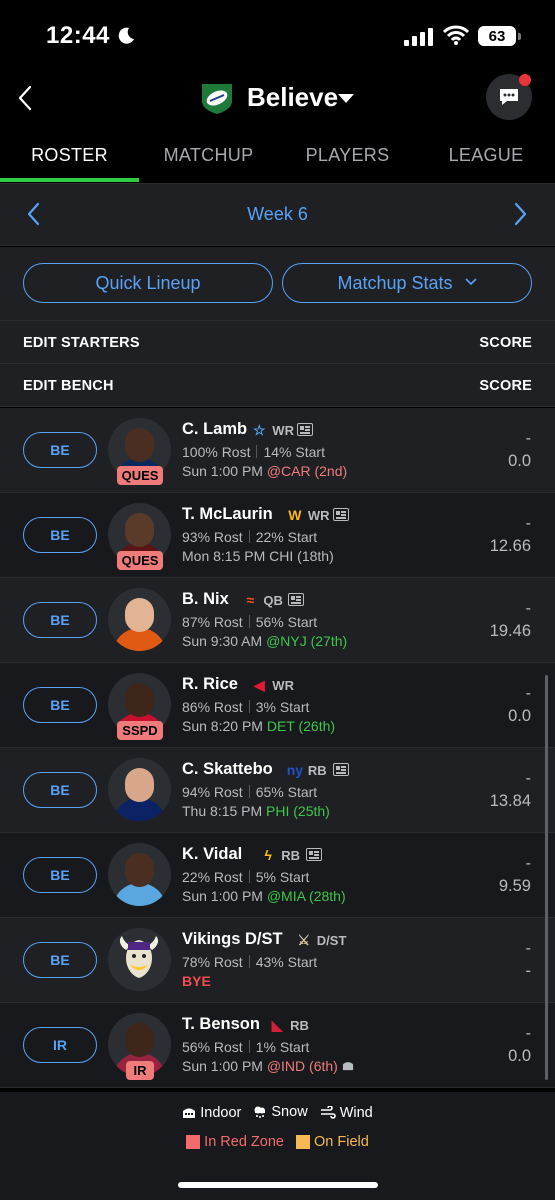 The height and width of the screenshot is (1200, 555). What do you see at coordinates (298, 811) in the screenshot?
I see `opponent-rank: PHI (25th)` at bounding box center [298, 811].